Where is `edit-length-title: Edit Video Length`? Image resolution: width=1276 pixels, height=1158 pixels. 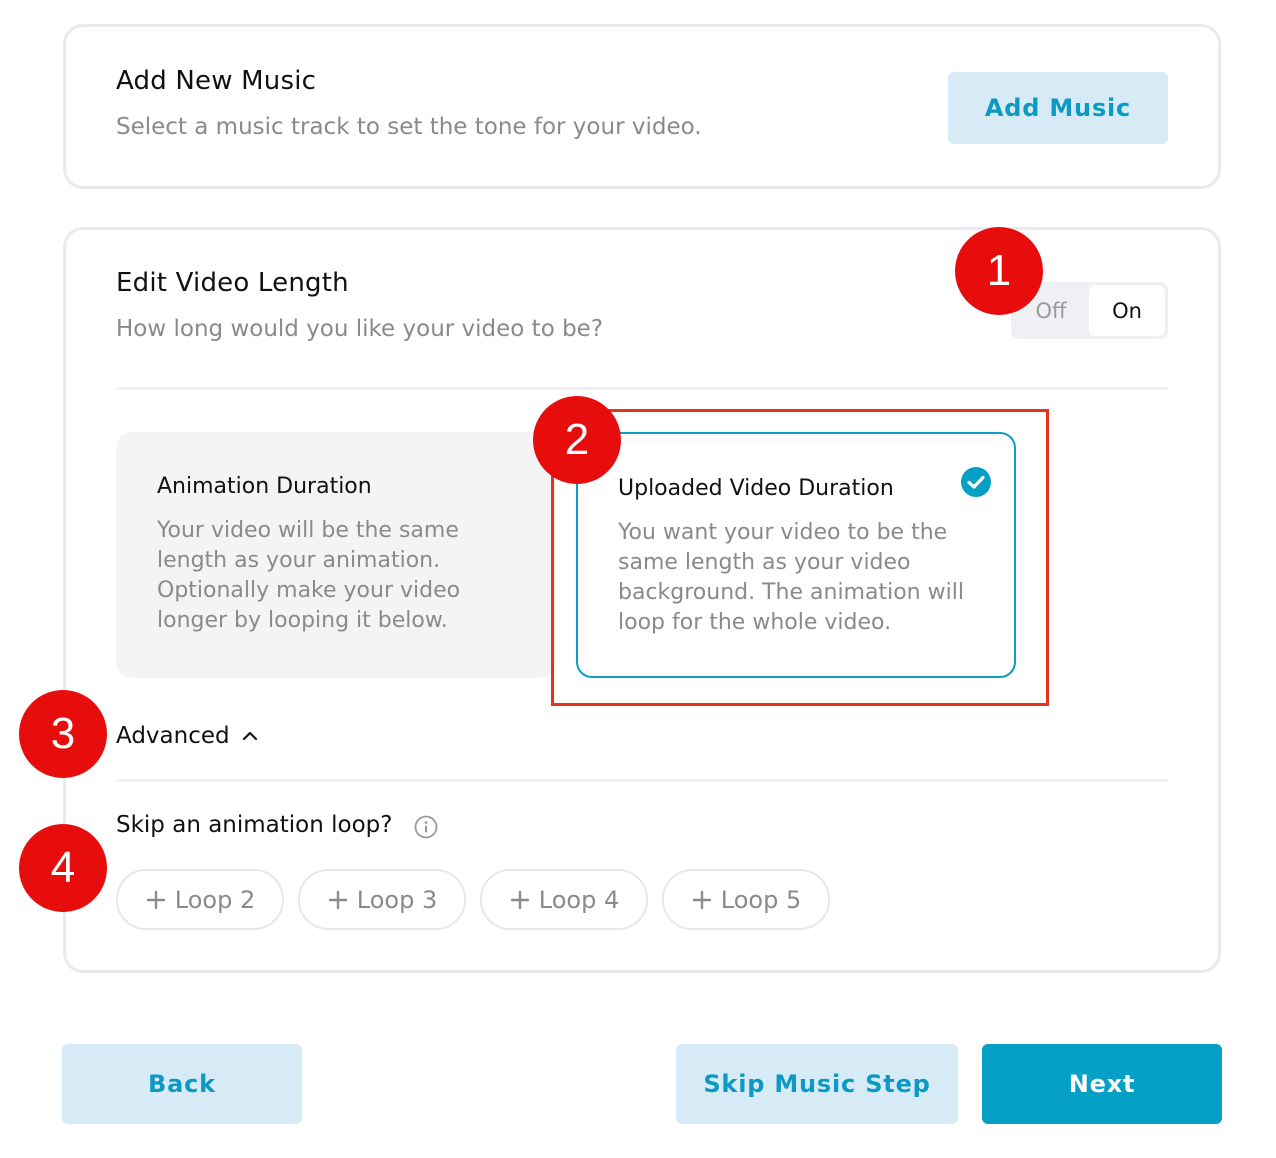 edit-length-title: Edit Video Length is located at coordinates (232, 283).